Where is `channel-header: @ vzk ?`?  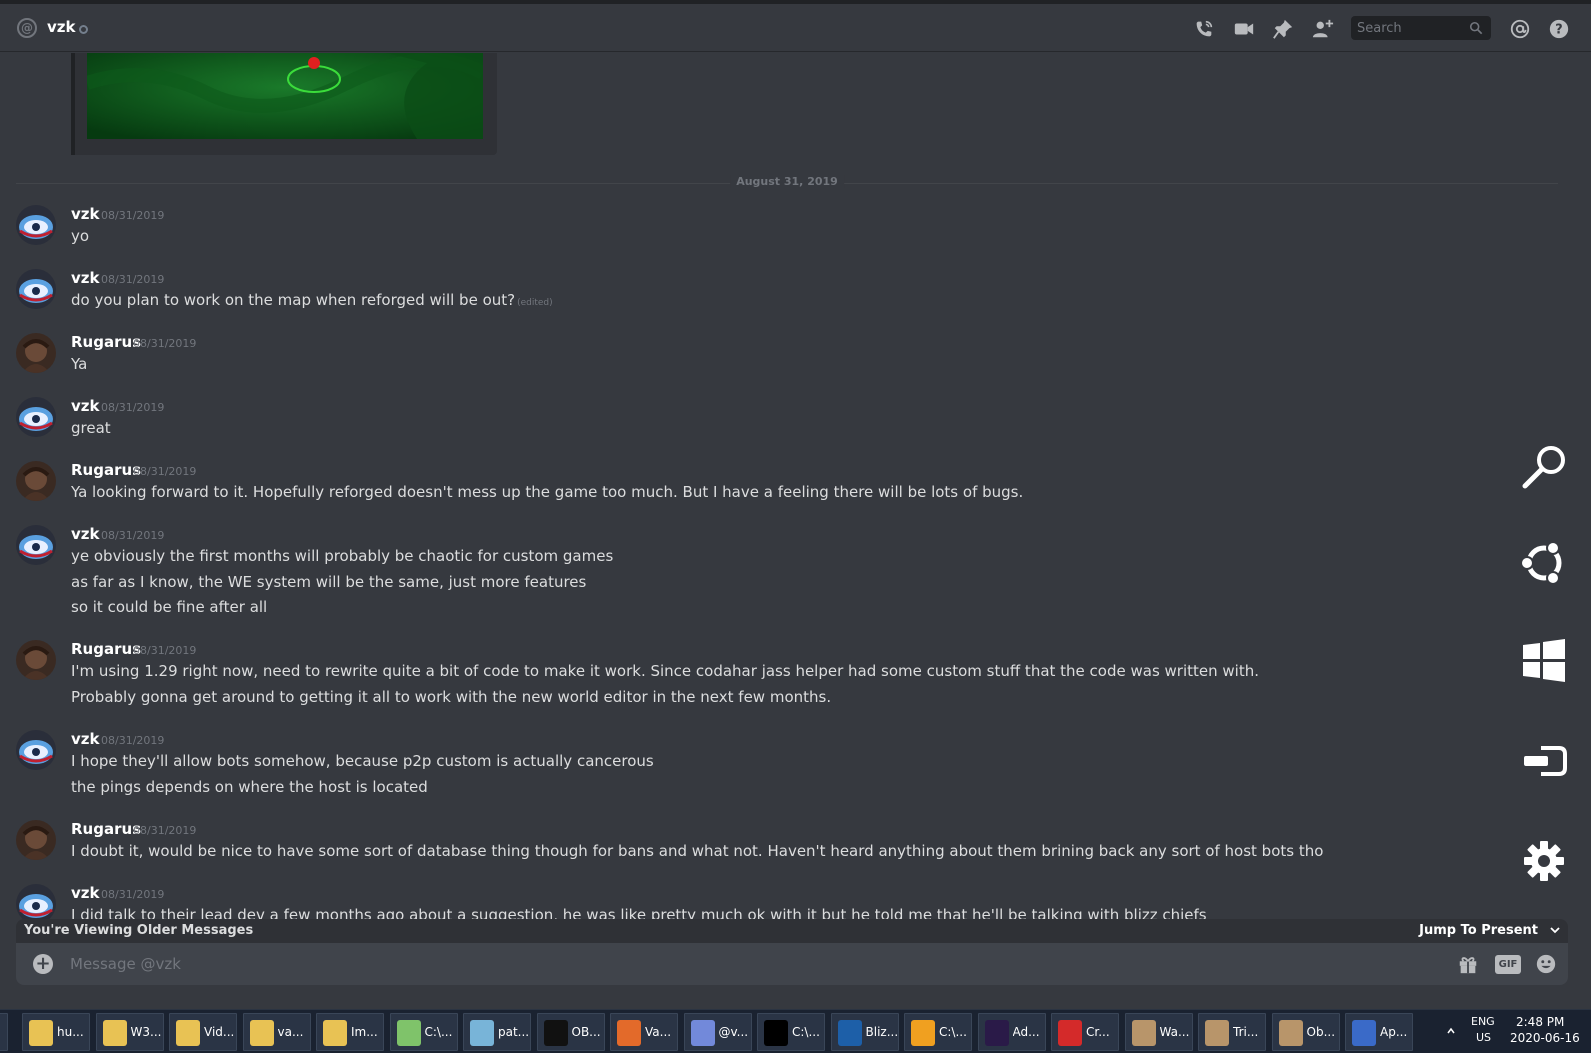 channel-header: @ vzk ? is located at coordinates (795, 28).